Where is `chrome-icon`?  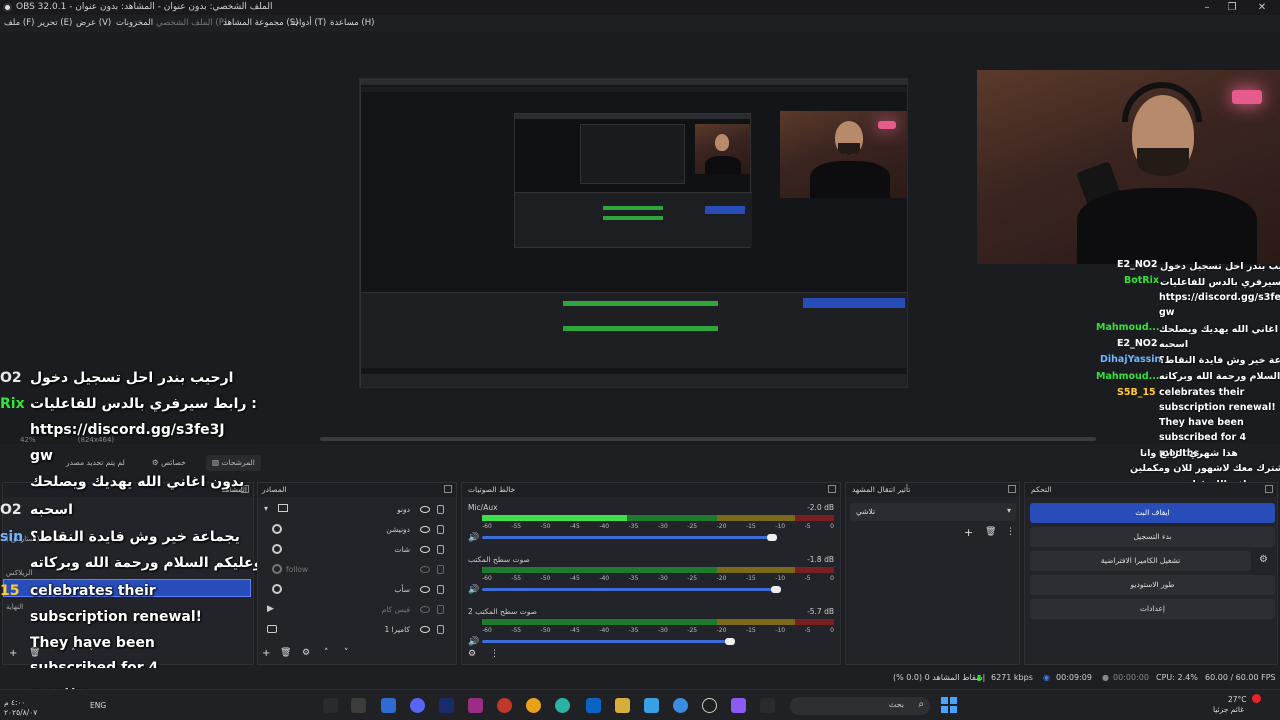
chrome-icon is located at coordinates (533, 705).